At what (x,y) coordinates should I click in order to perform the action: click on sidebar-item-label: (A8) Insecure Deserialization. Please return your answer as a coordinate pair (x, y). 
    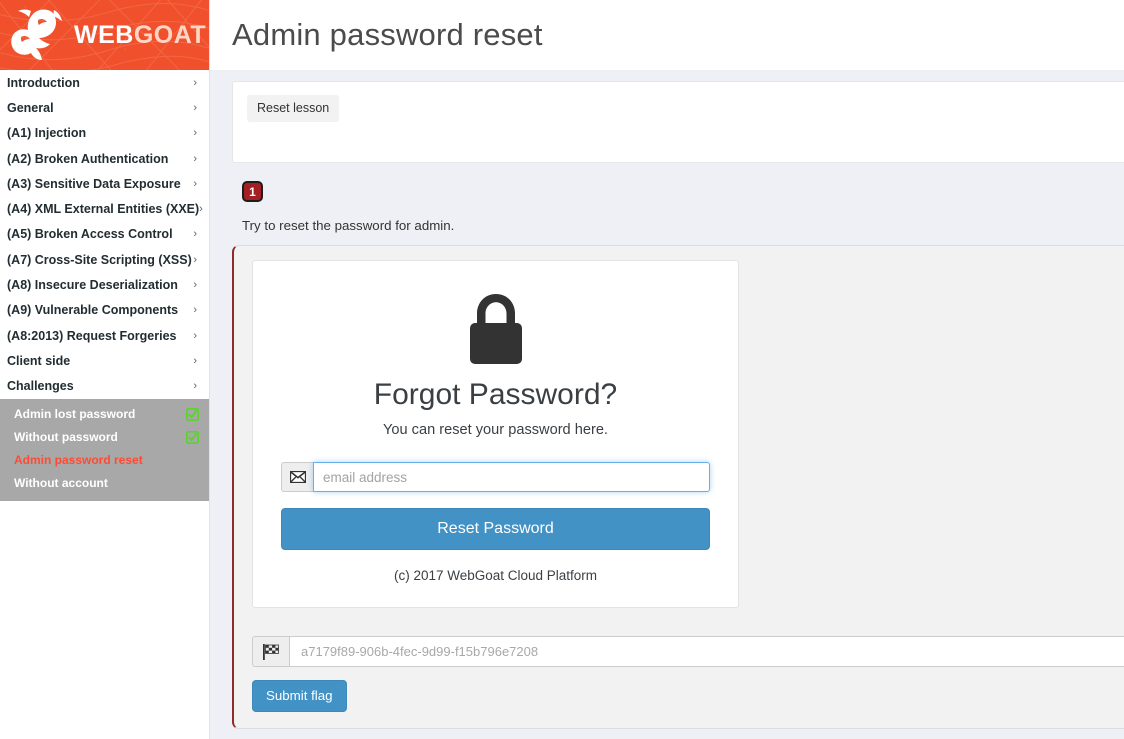
    Looking at the image, I should click on (92, 285).